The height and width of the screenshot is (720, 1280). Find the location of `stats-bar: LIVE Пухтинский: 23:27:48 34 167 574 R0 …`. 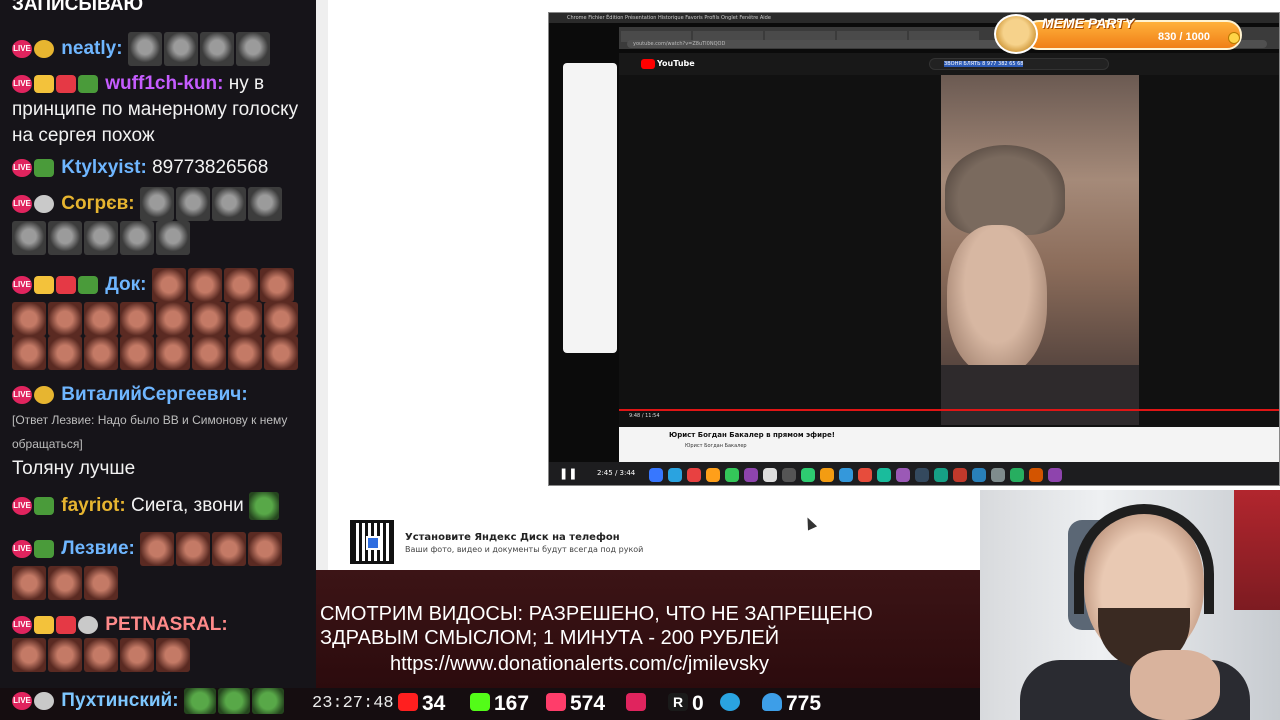

stats-bar: LIVE Пухтинский: 23:27:48 34 167 574 R0 … is located at coordinates (490, 704).